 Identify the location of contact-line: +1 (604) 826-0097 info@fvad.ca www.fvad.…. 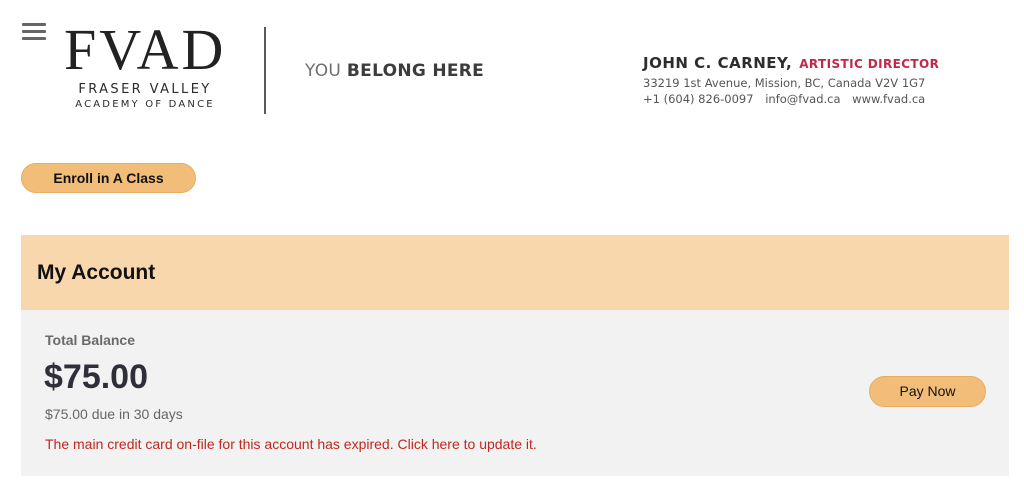
(823, 99).